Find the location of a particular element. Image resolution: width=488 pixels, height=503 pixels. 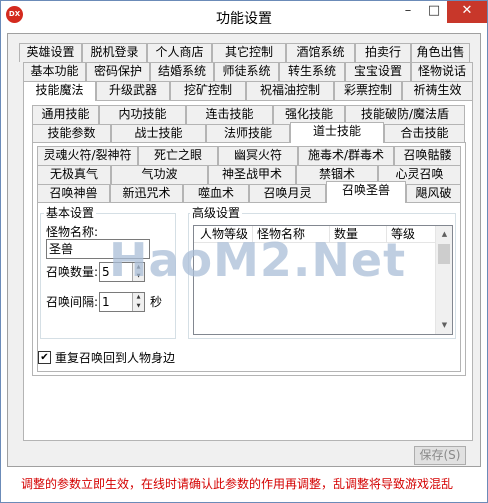

tab-infinite-qi: 无极真气 is located at coordinates (74, 174).